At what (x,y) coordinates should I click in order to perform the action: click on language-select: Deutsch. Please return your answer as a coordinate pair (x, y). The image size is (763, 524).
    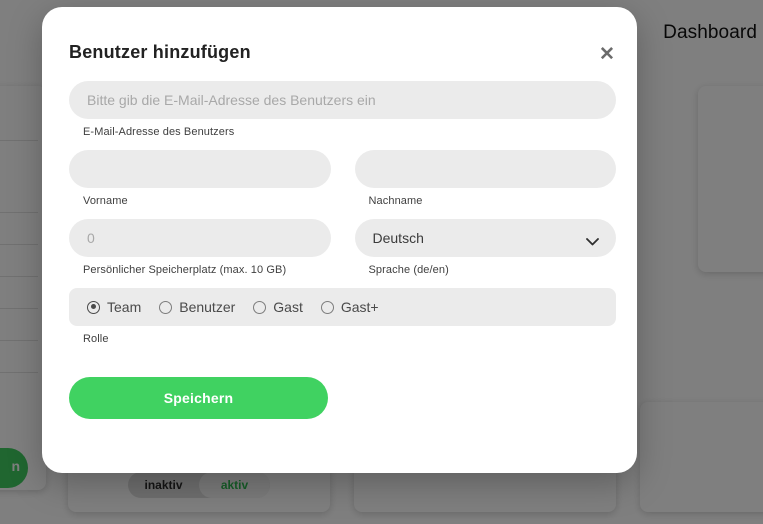
    Looking at the image, I should click on (485, 238).